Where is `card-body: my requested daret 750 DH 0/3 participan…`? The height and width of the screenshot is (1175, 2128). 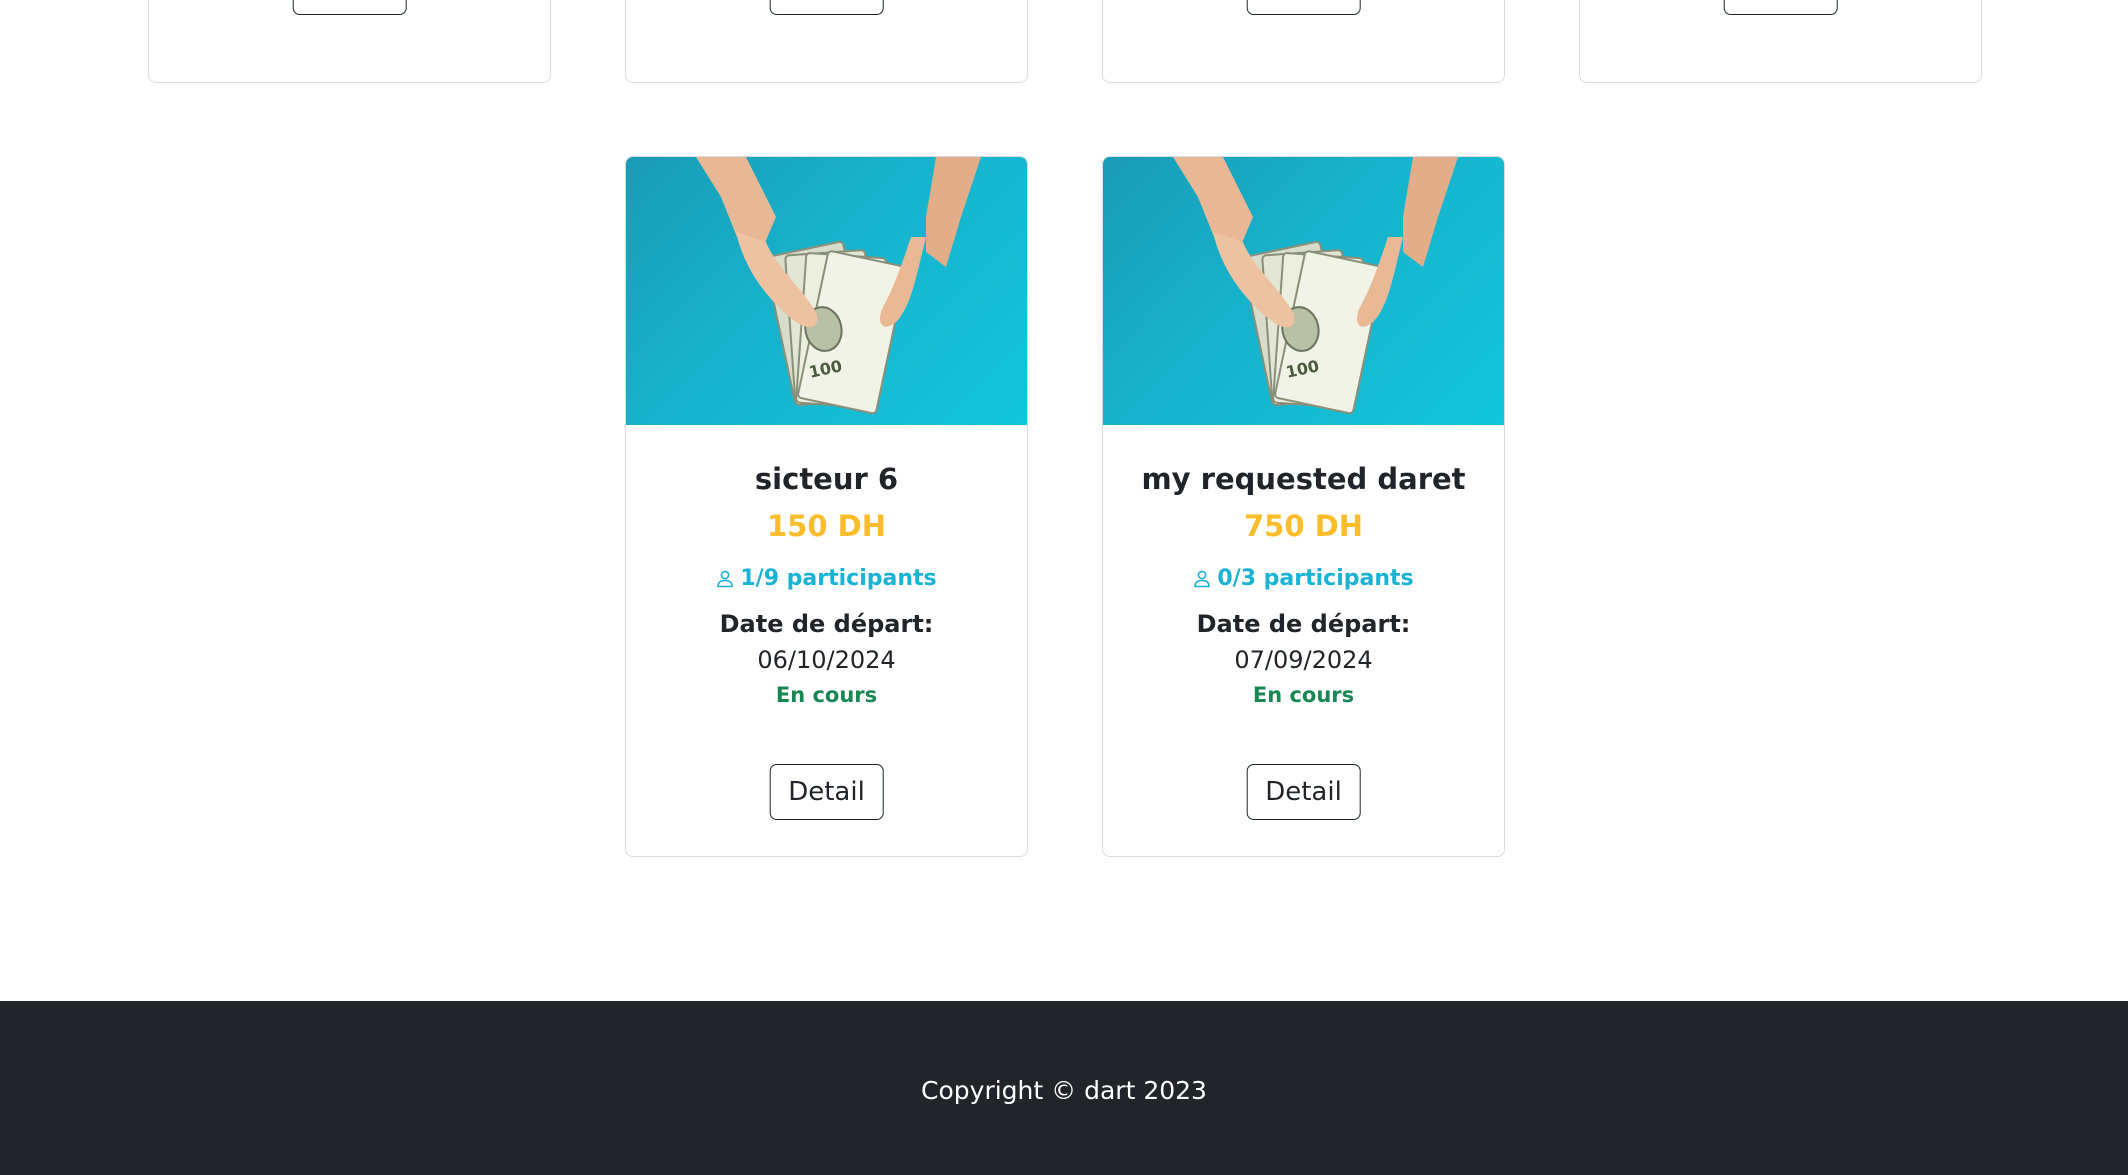 card-body: my requested daret 750 DH 0/3 participan… is located at coordinates (1303, 568).